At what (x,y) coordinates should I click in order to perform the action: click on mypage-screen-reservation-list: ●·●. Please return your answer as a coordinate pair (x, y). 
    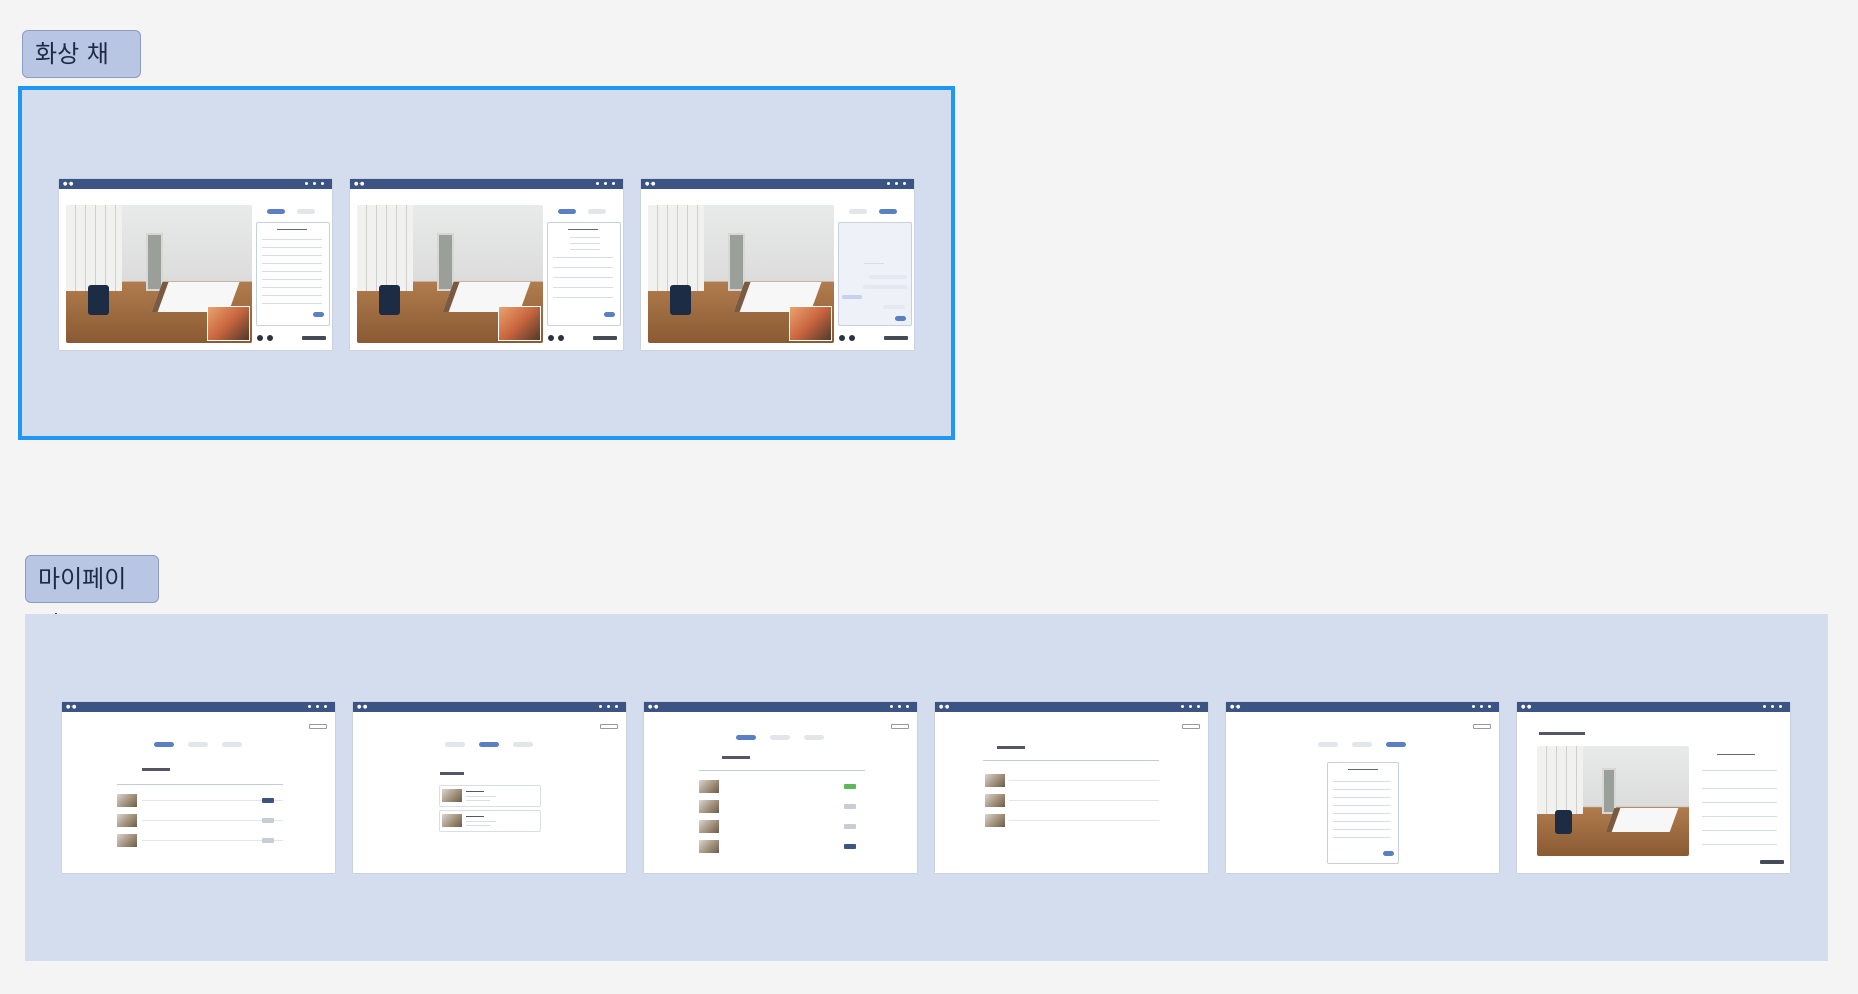
    Looking at the image, I should click on (1071, 787).